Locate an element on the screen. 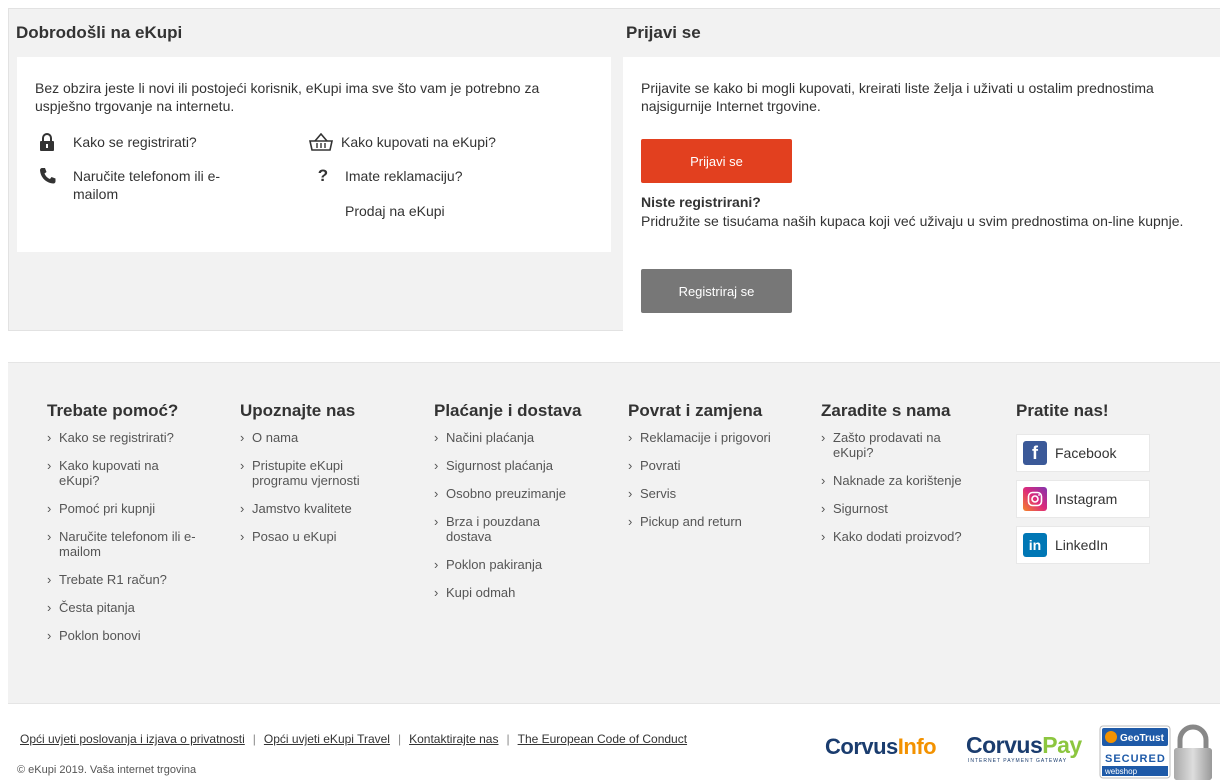  geotrust-secured-badge: GeoTrust SECURED webshop is located at coordinates (1155, 752).